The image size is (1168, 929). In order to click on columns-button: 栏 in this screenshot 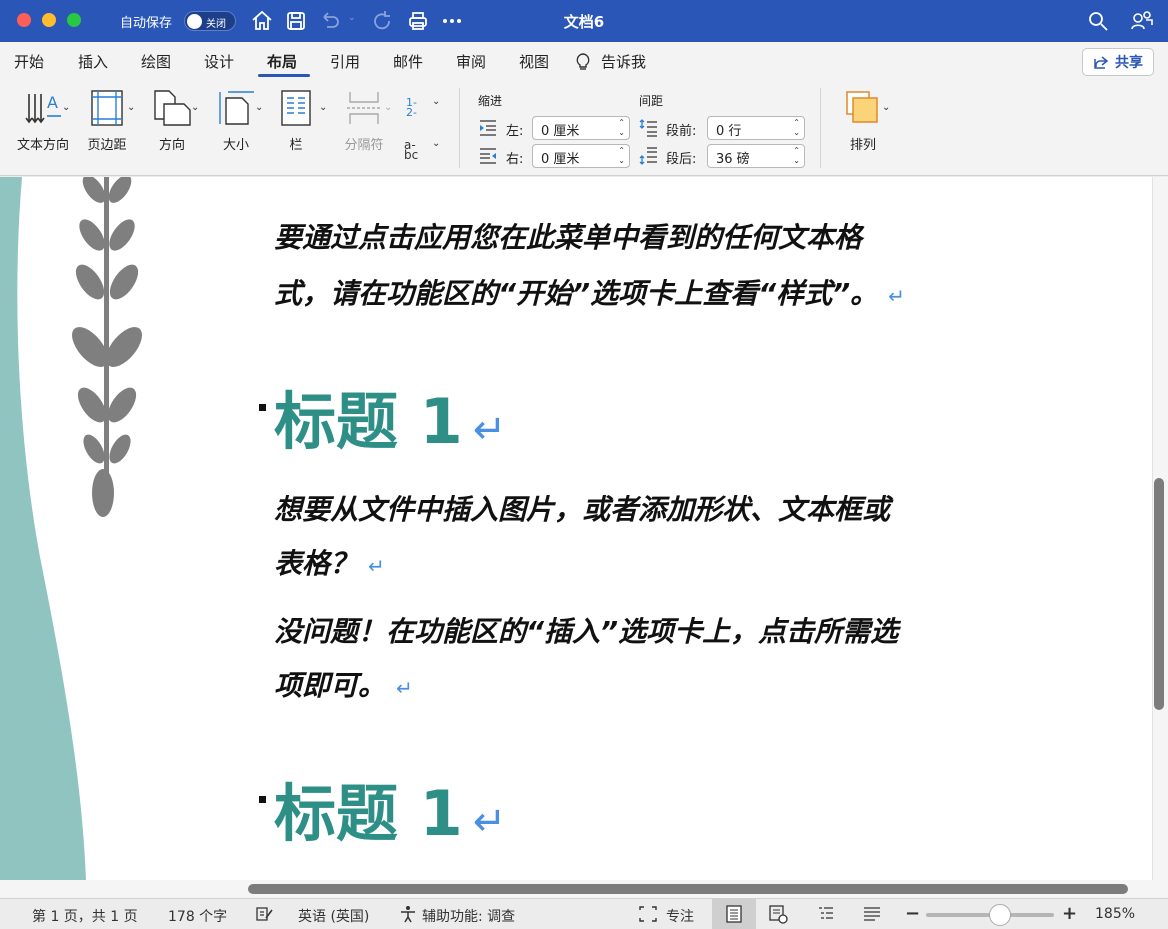, I will do `click(296, 120)`.